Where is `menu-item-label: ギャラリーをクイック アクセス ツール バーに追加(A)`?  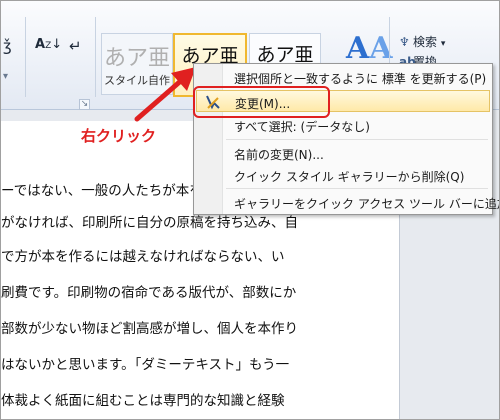 menu-item-label: ギャラリーをクイック アクセス ツール バーに追加(A) is located at coordinates (367, 204).